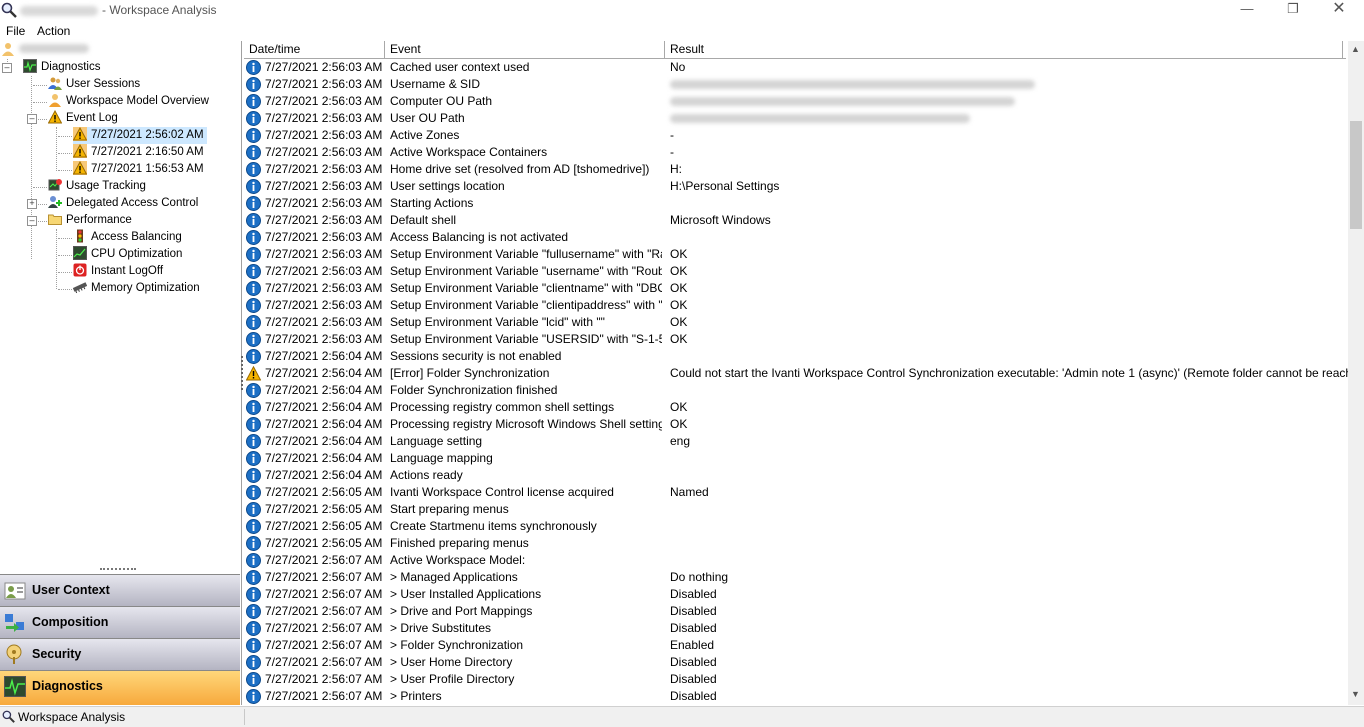  I want to click on vertical-scrollbar: ▲ ▼, so click(1356, 373).